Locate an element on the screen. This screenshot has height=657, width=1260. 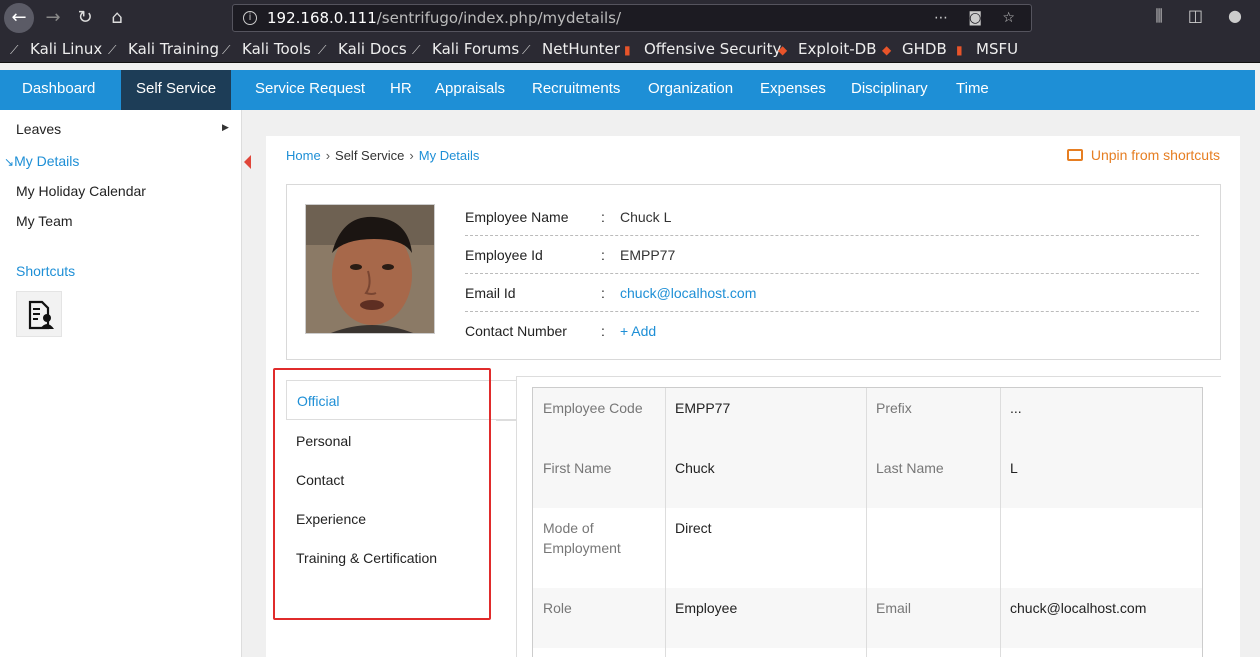
field-label: Last Name is located at coordinates (933, 478).